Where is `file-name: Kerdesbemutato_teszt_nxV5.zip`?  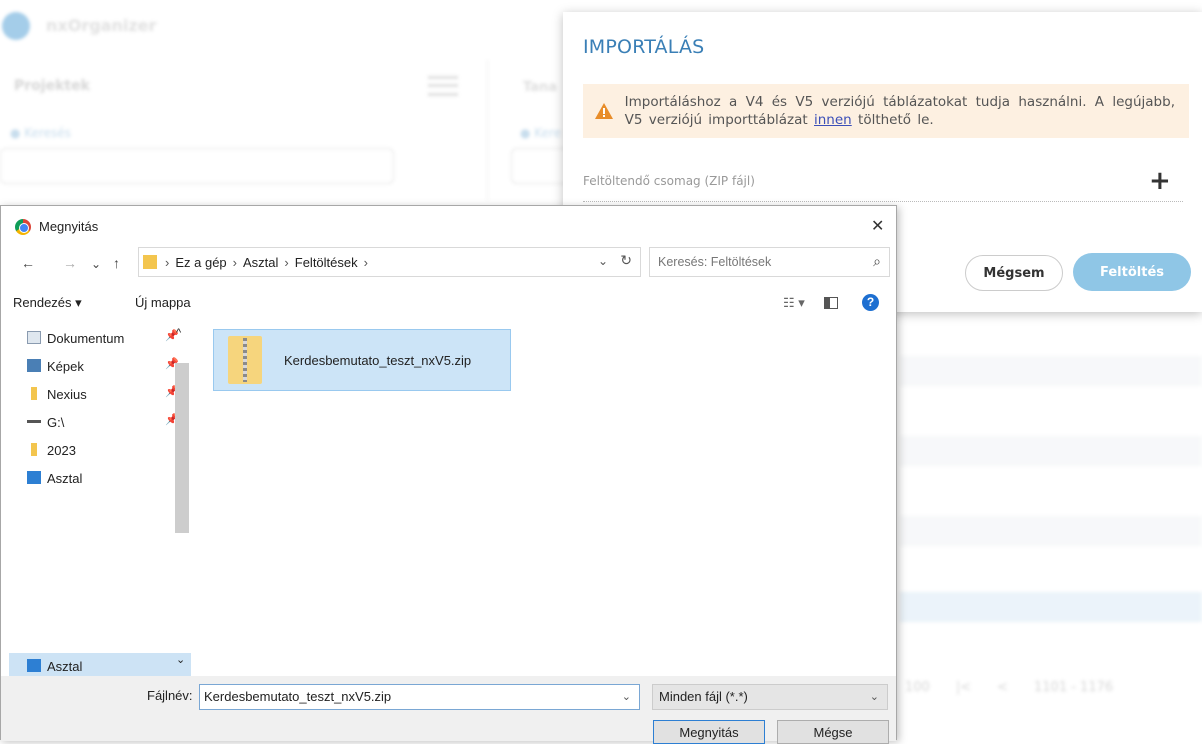
file-name: Kerdesbemutato_teszt_nxV5.zip is located at coordinates (378, 360).